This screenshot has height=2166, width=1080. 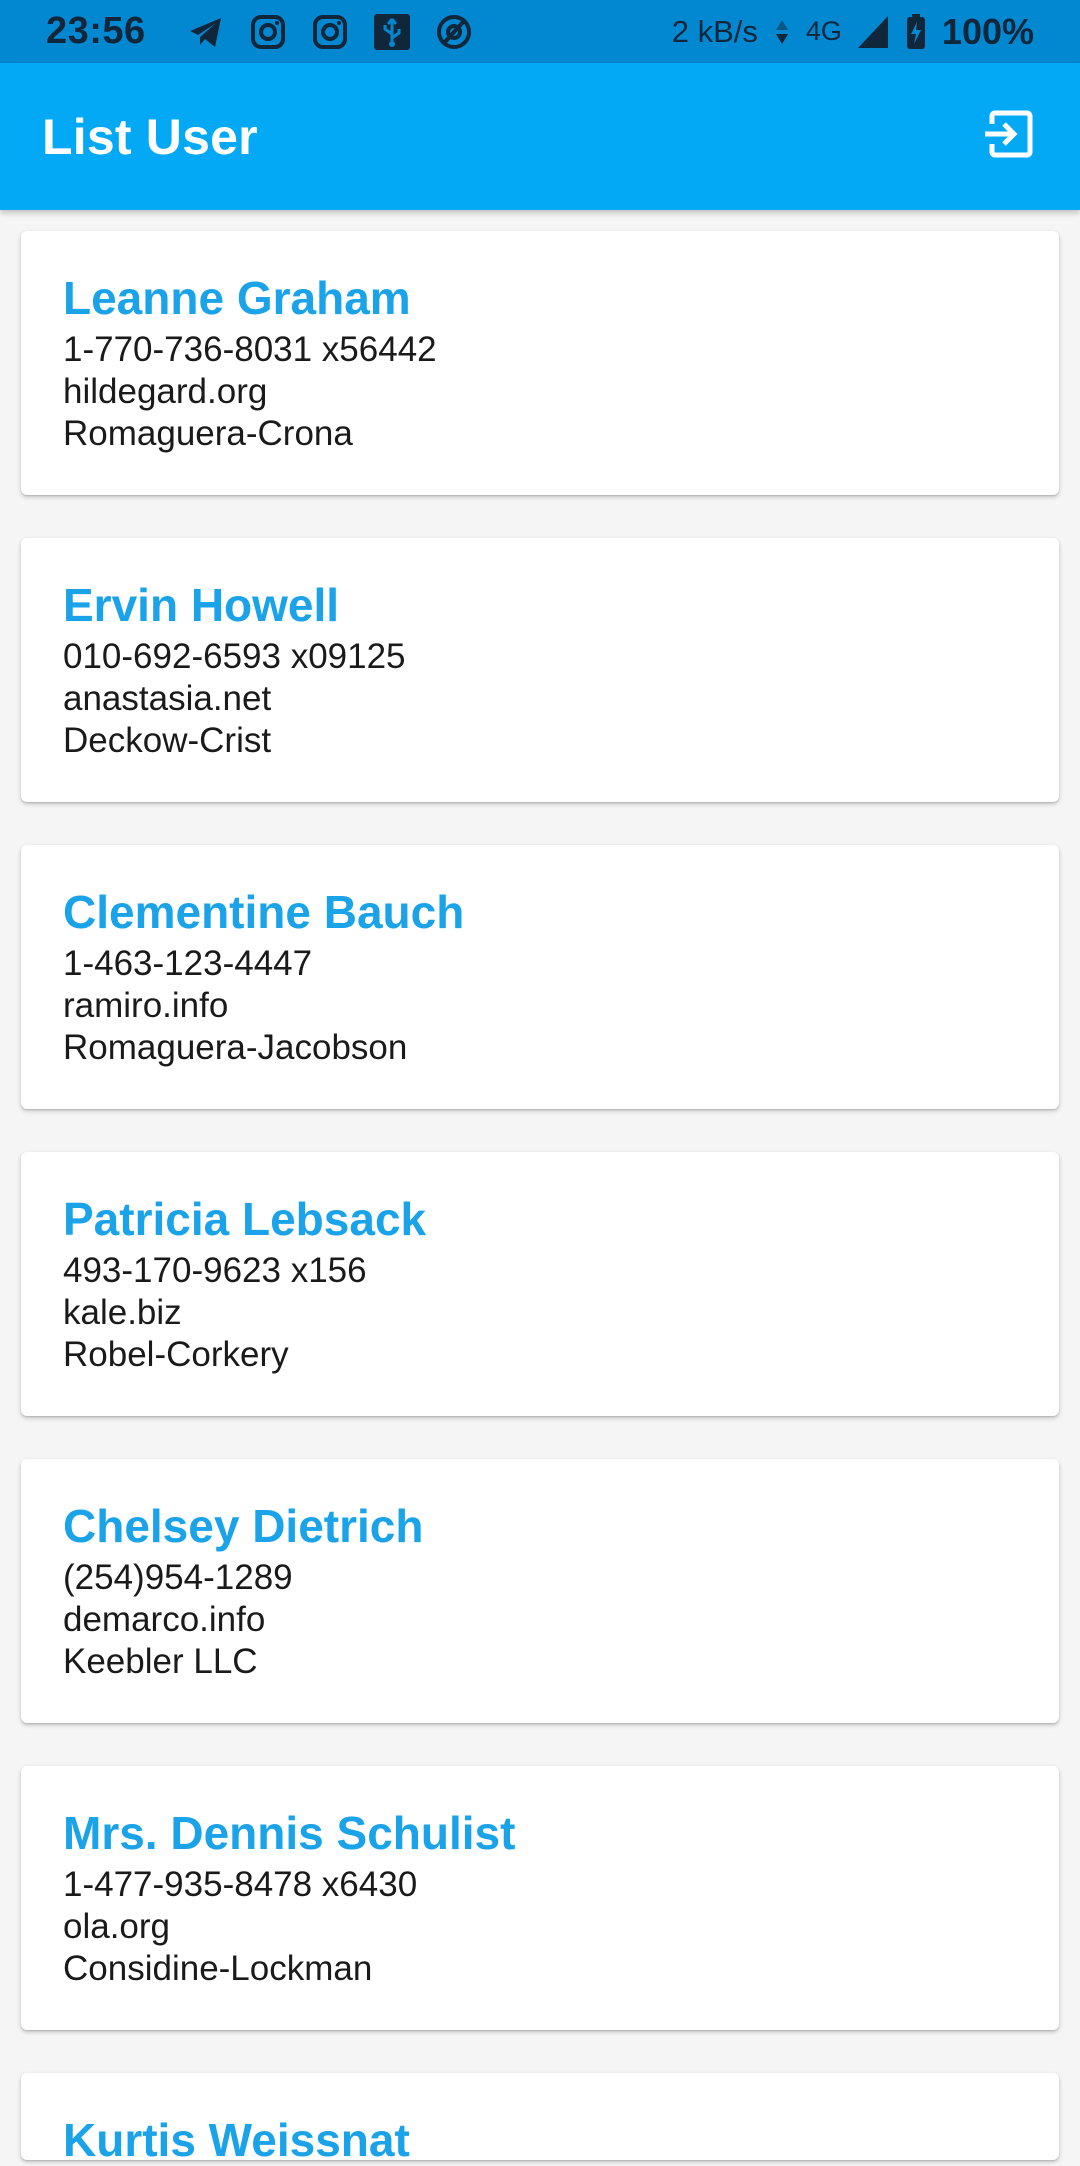 I want to click on user-website: ola.org, so click(x=117, y=1926).